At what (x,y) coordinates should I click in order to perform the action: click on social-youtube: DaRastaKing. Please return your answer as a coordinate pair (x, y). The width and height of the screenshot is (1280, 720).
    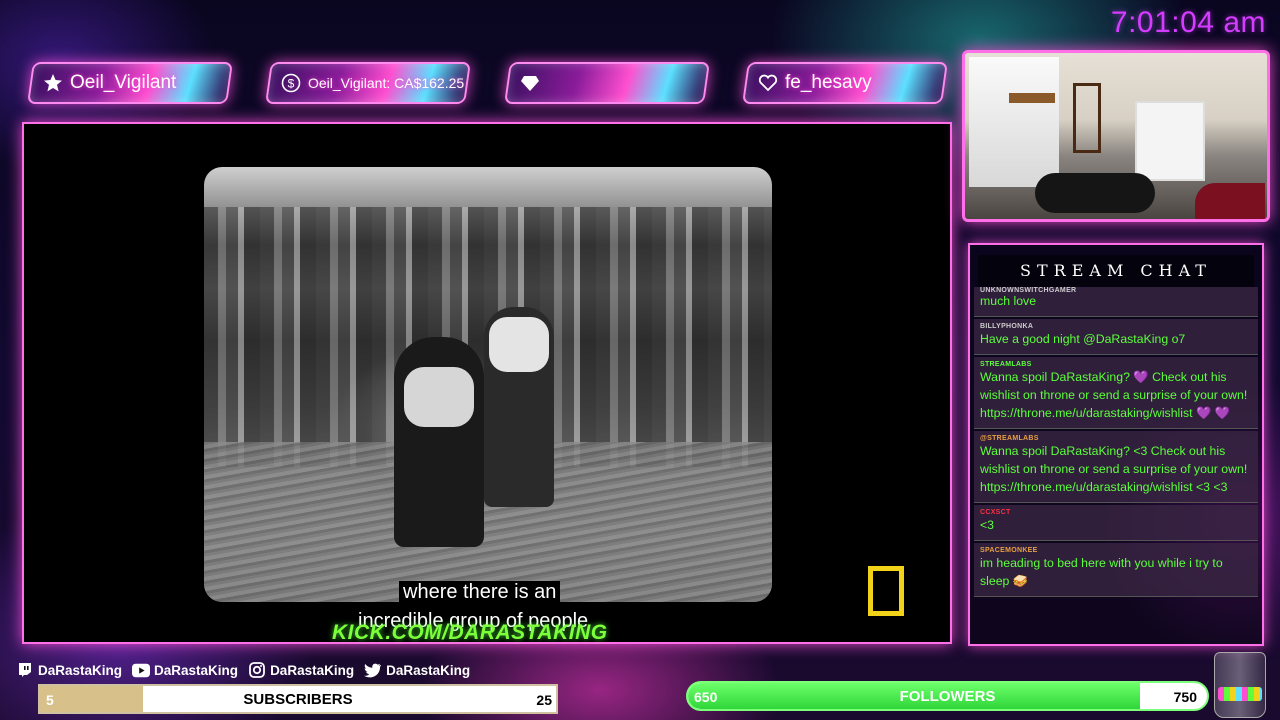
    Looking at the image, I should click on (185, 670).